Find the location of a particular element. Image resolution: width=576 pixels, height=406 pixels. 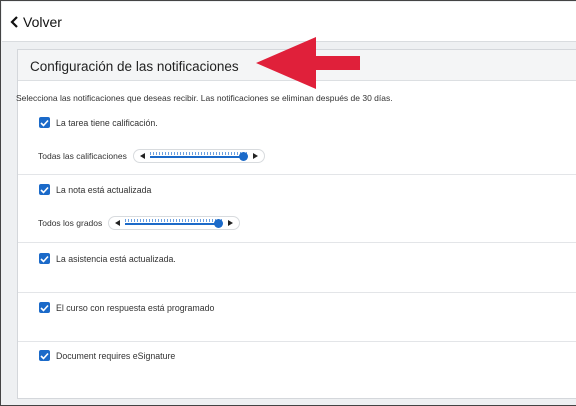

back-button: Volver is located at coordinates (36, 22).